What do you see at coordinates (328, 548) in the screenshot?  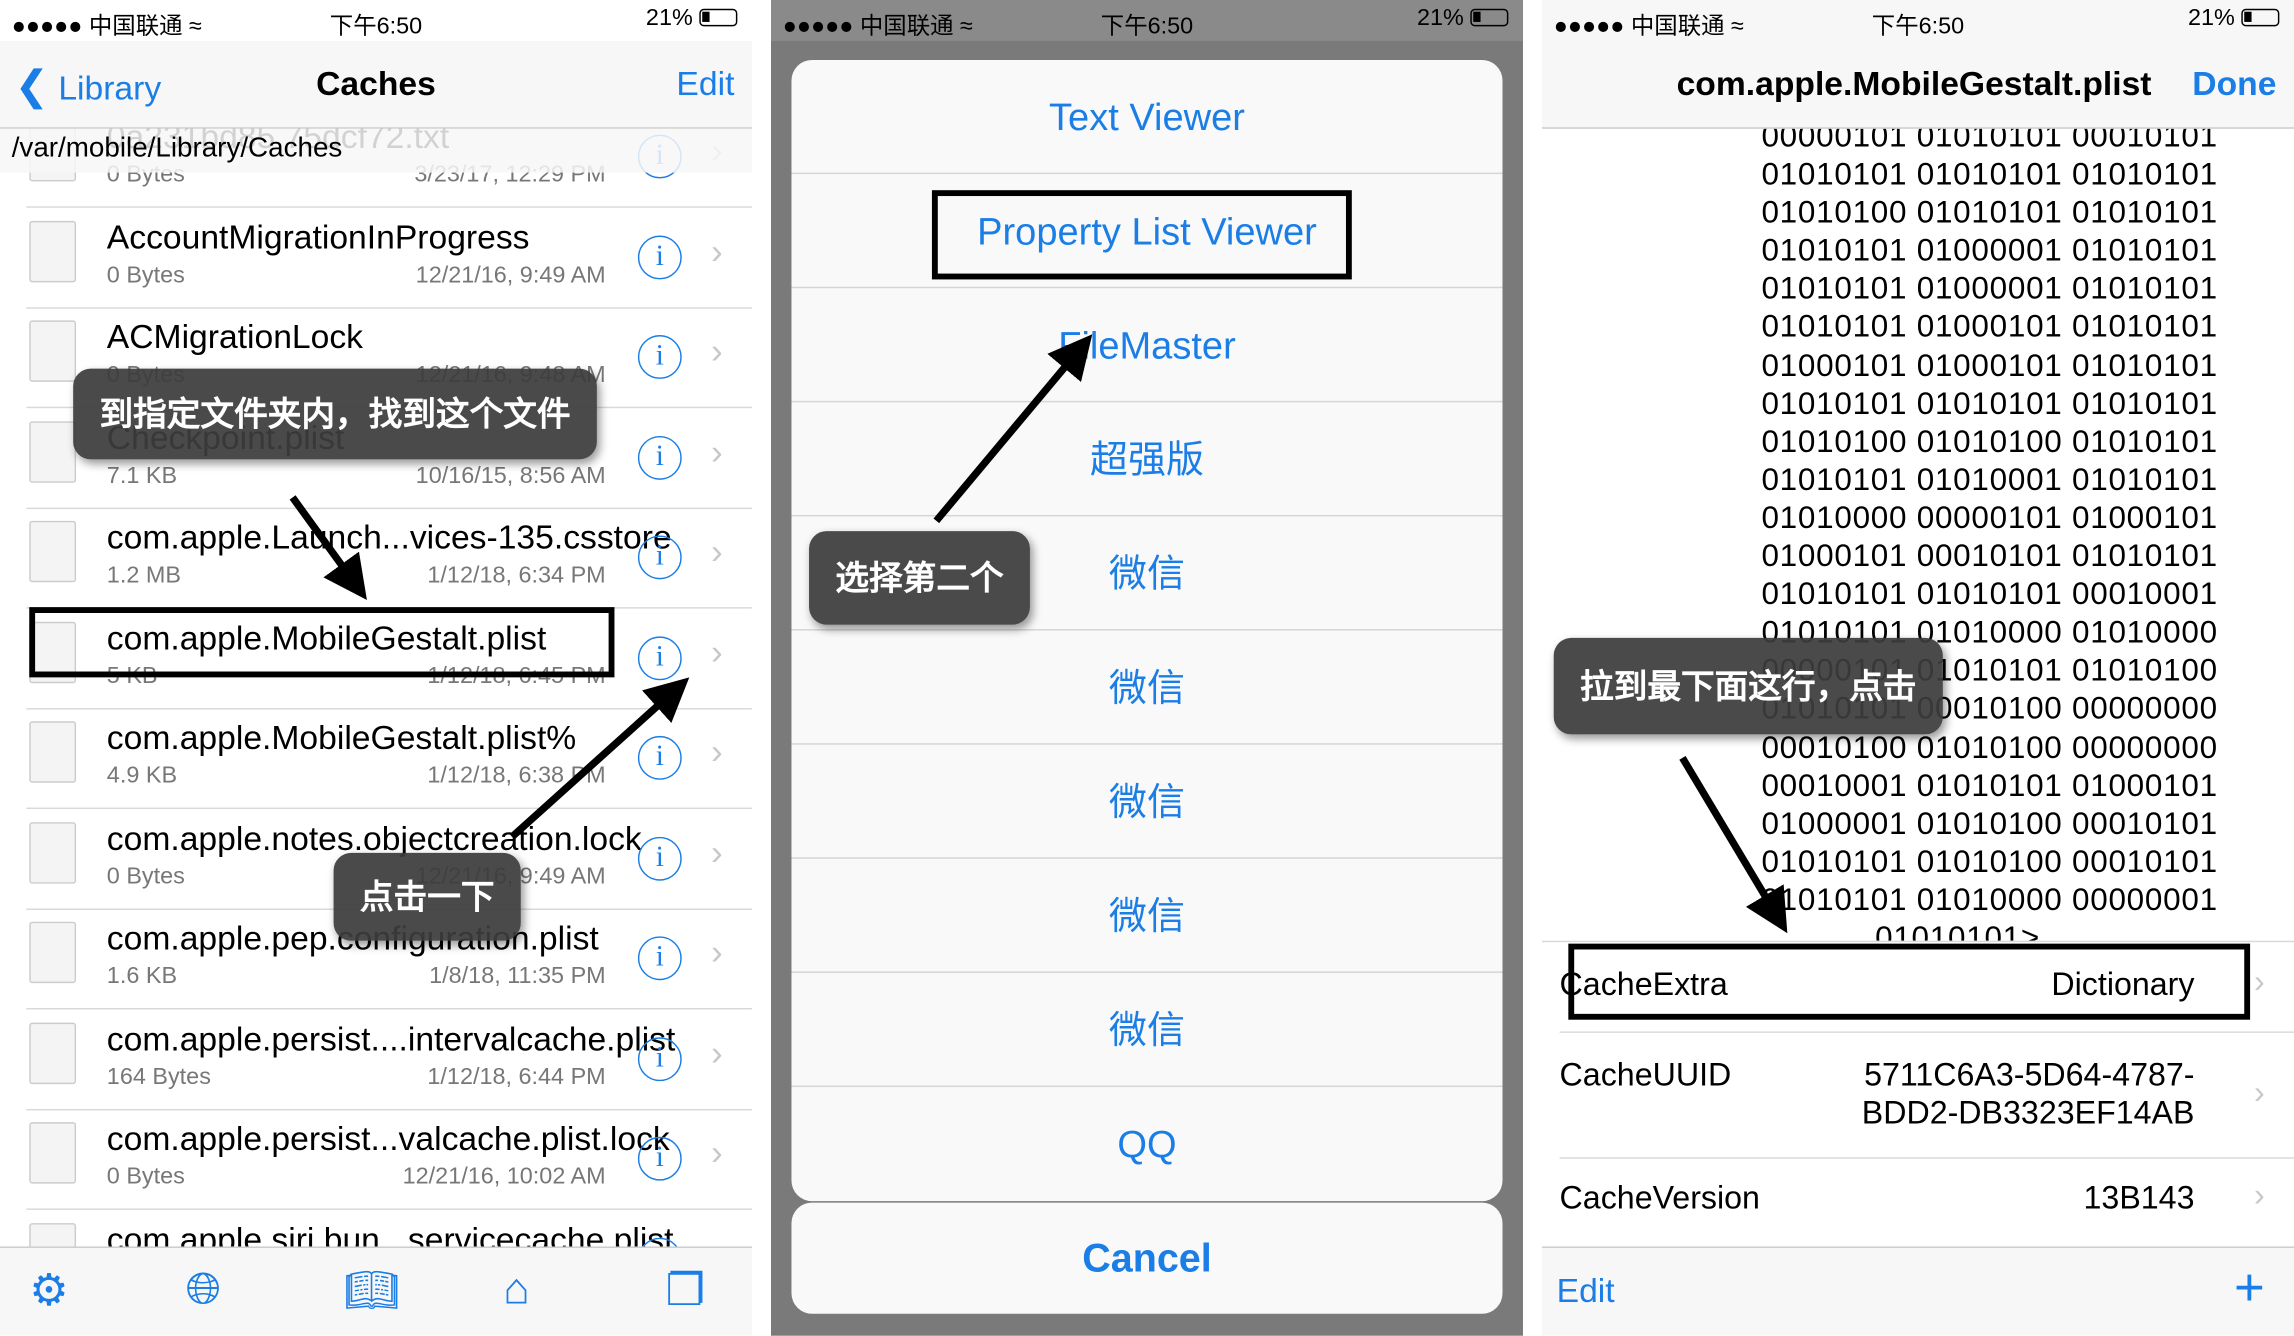 I see `arrow-to-file` at bounding box center [328, 548].